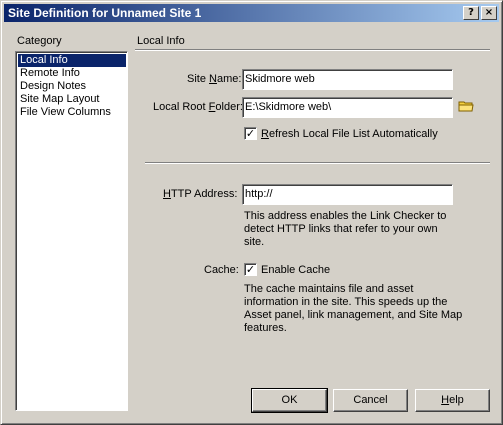  I want to click on cancel-button: Cancel, so click(370, 400).